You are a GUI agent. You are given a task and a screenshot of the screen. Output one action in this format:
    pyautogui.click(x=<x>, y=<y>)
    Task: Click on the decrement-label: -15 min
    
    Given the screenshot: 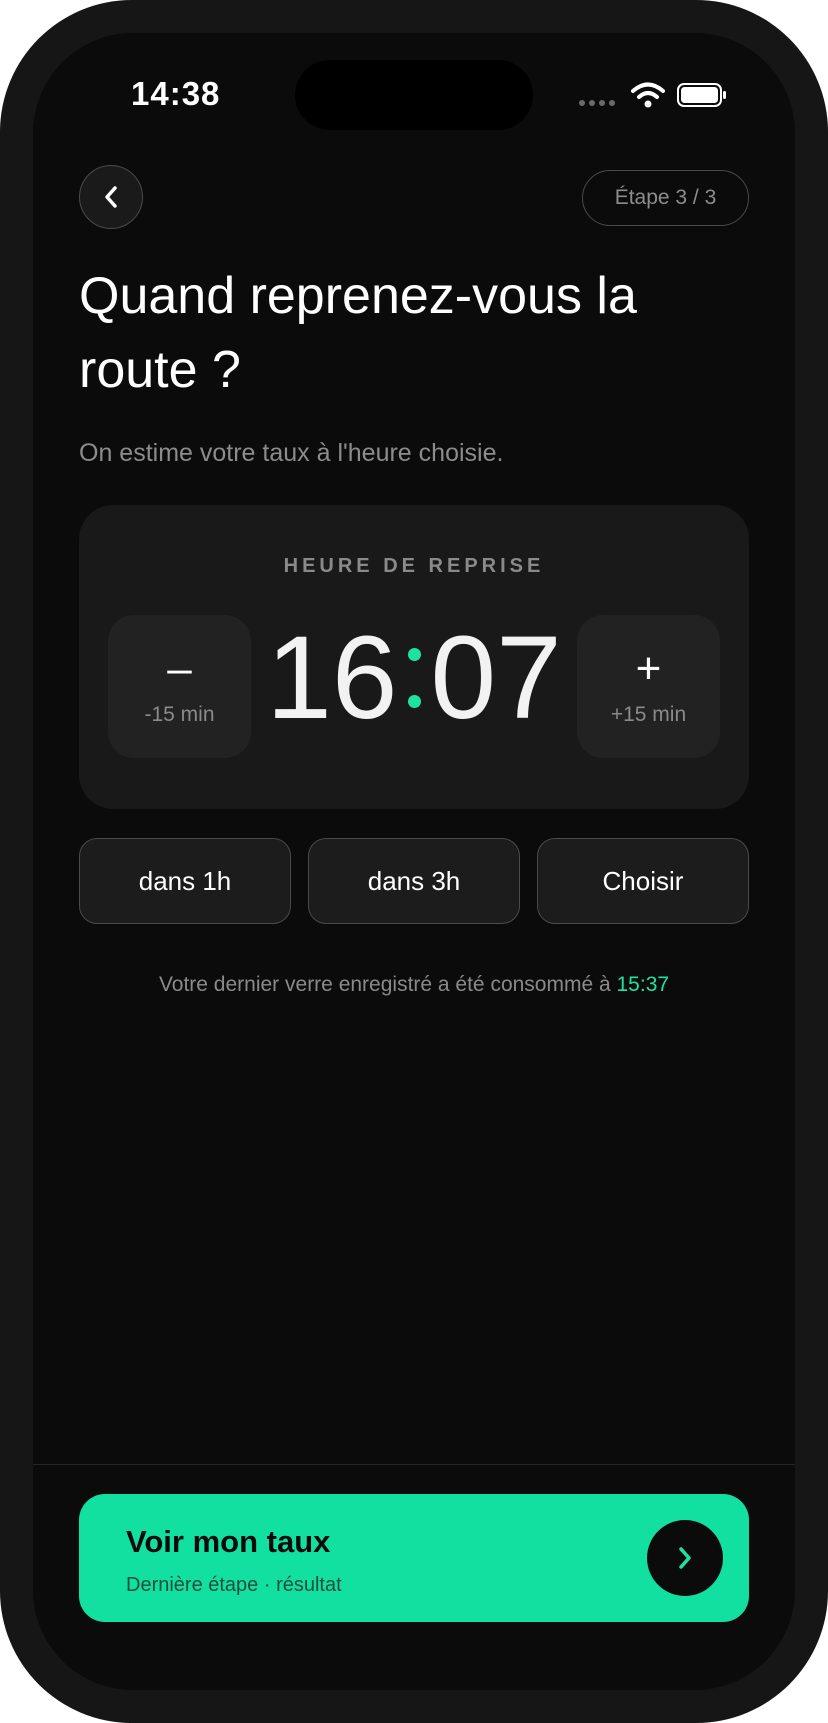 What is the action you would take?
    pyautogui.click(x=179, y=714)
    